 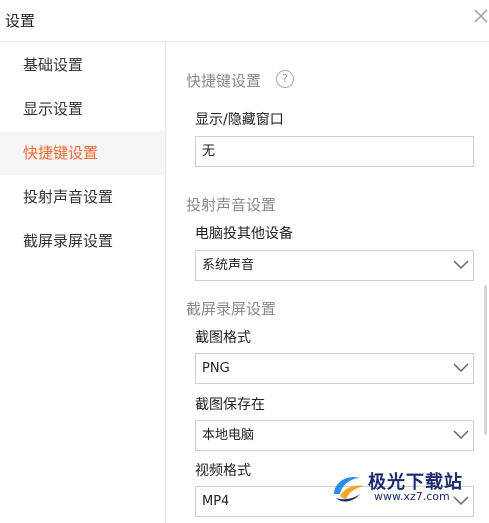 What do you see at coordinates (231, 205) in the screenshot?
I see `section-title-cast-audio: 投射声音设置` at bounding box center [231, 205].